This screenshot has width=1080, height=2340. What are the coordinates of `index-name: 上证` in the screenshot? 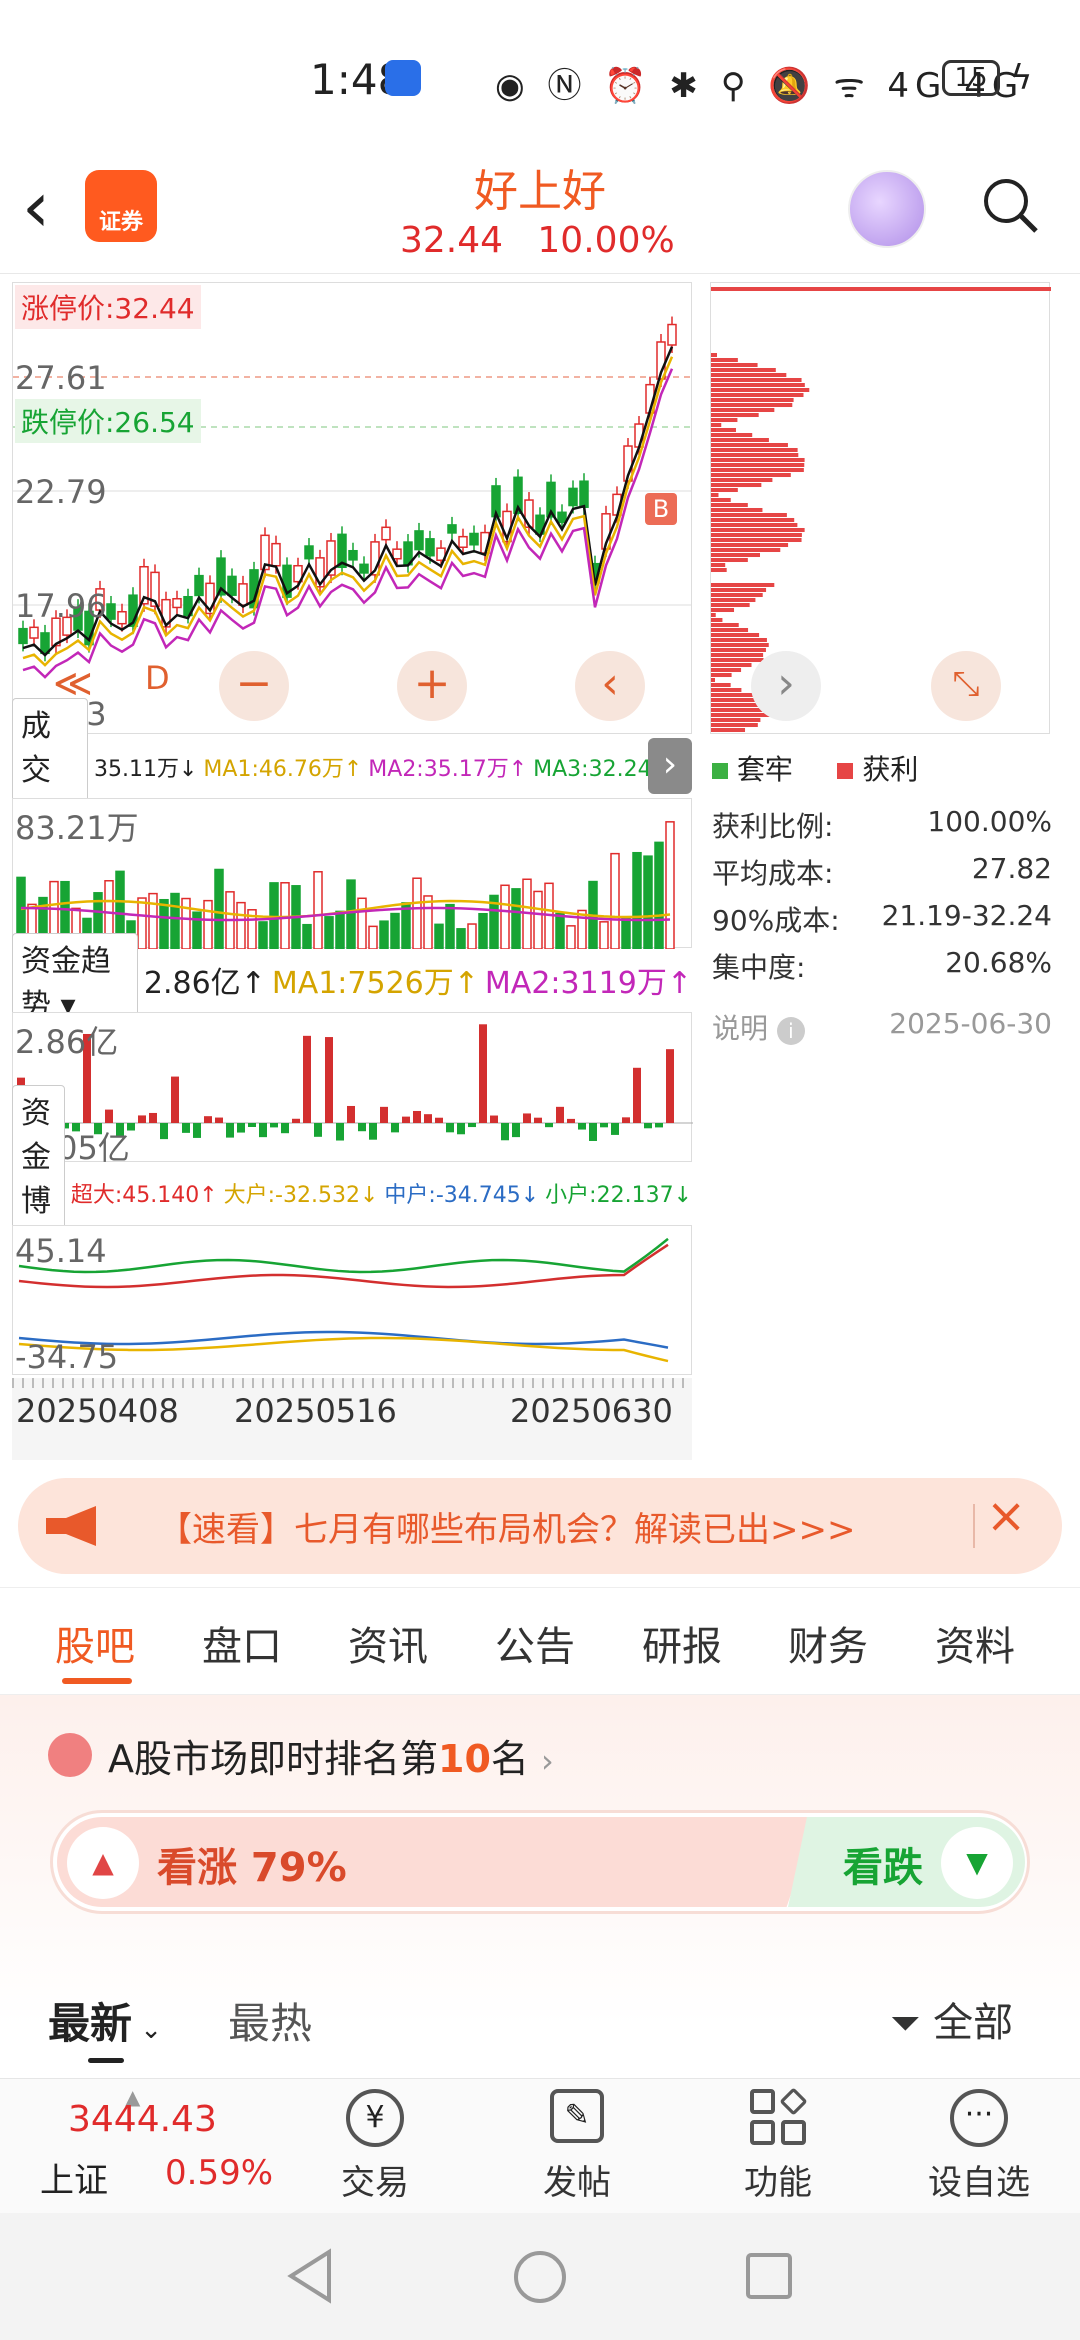 It's located at (74, 2177).